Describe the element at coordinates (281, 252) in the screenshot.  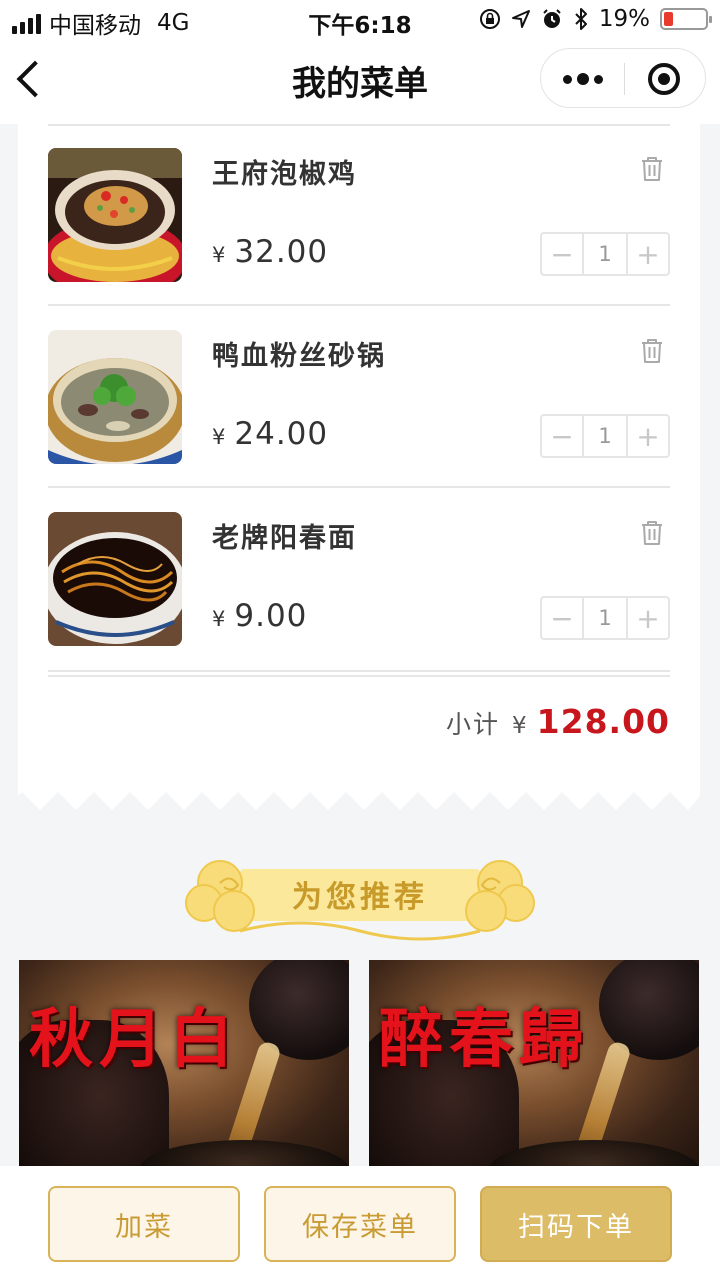
I see `price-value: 32.00` at that location.